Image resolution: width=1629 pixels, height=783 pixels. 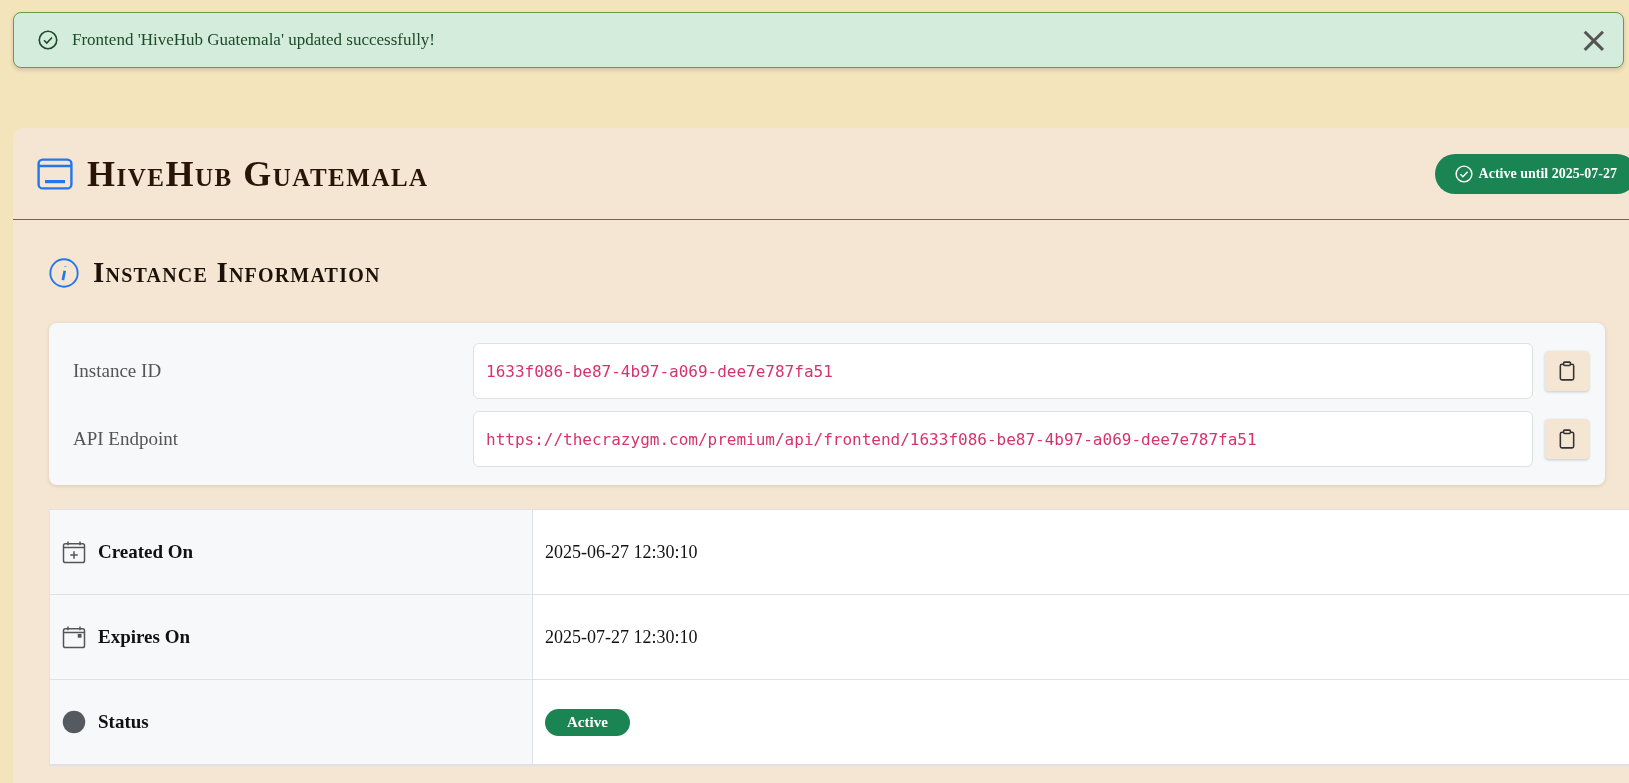 I want to click on section-title: Instance Information, so click(x=237, y=272).